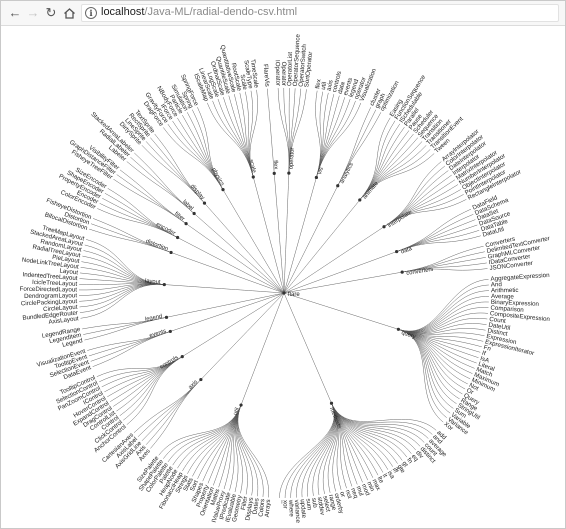 This screenshot has height=529, width=566. What do you see at coordinates (158, 333) in the screenshot?
I see `branch-label: events` at bounding box center [158, 333].